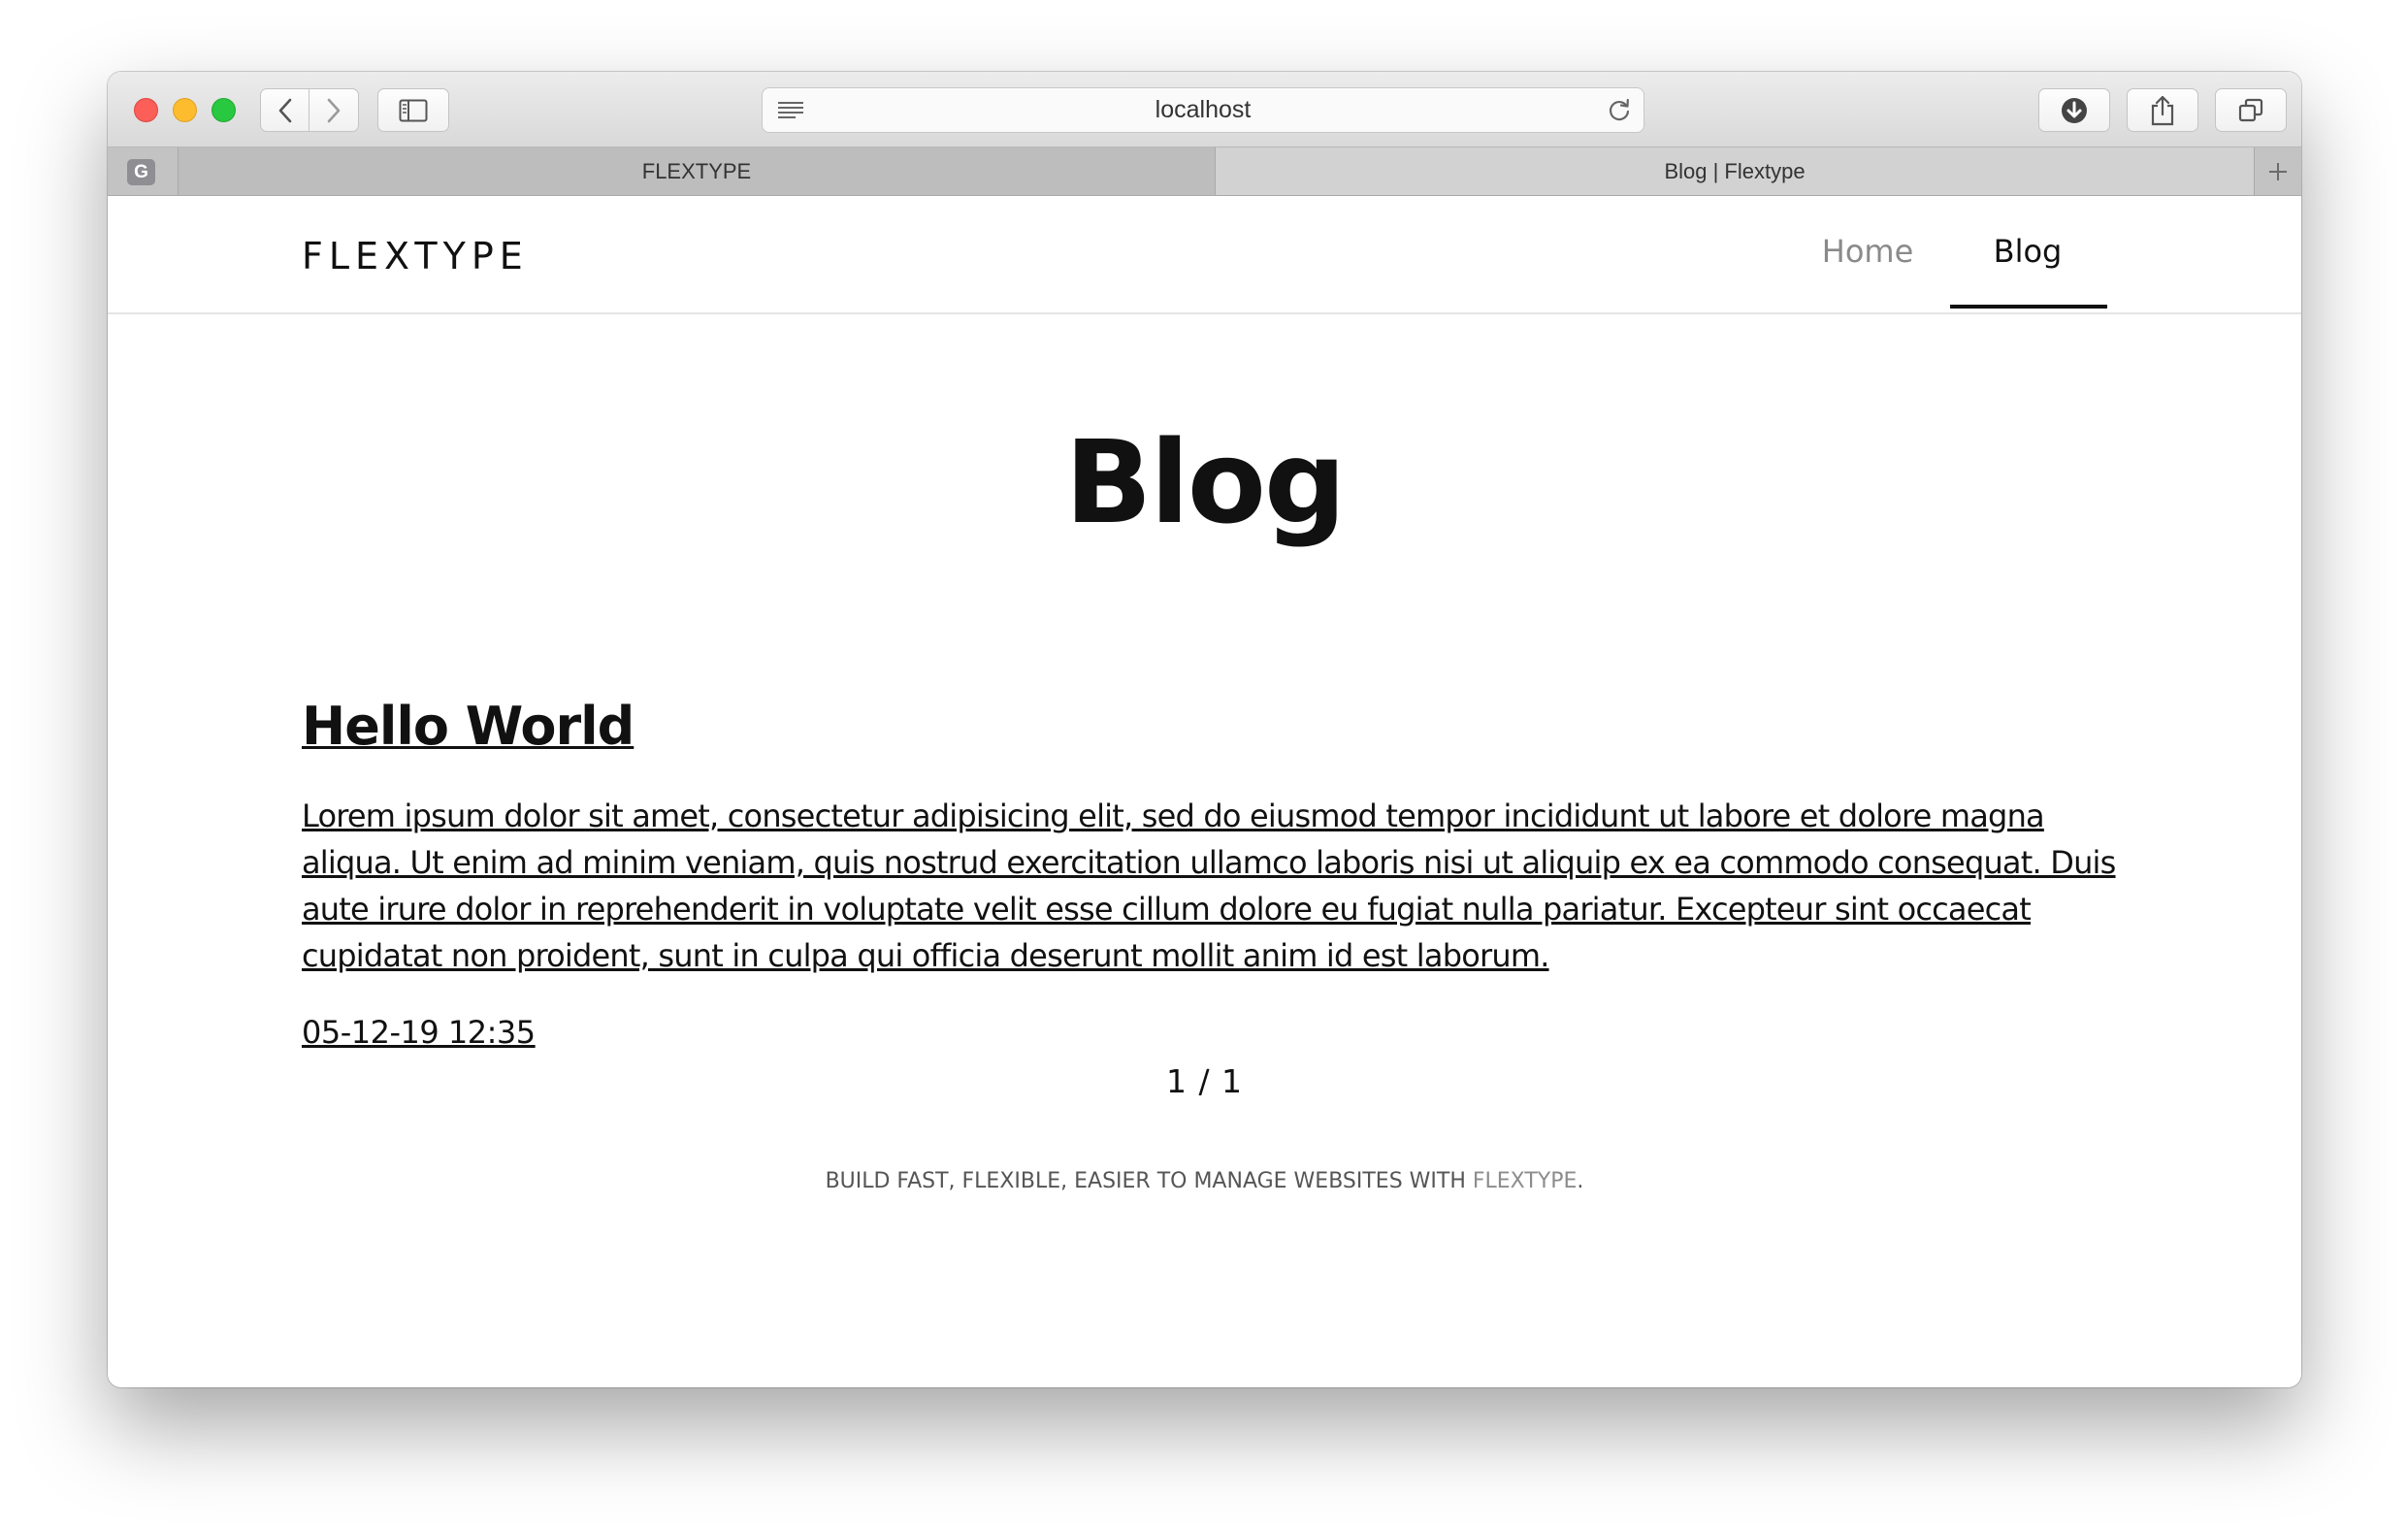  I want to click on share-button, so click(2162, 110).